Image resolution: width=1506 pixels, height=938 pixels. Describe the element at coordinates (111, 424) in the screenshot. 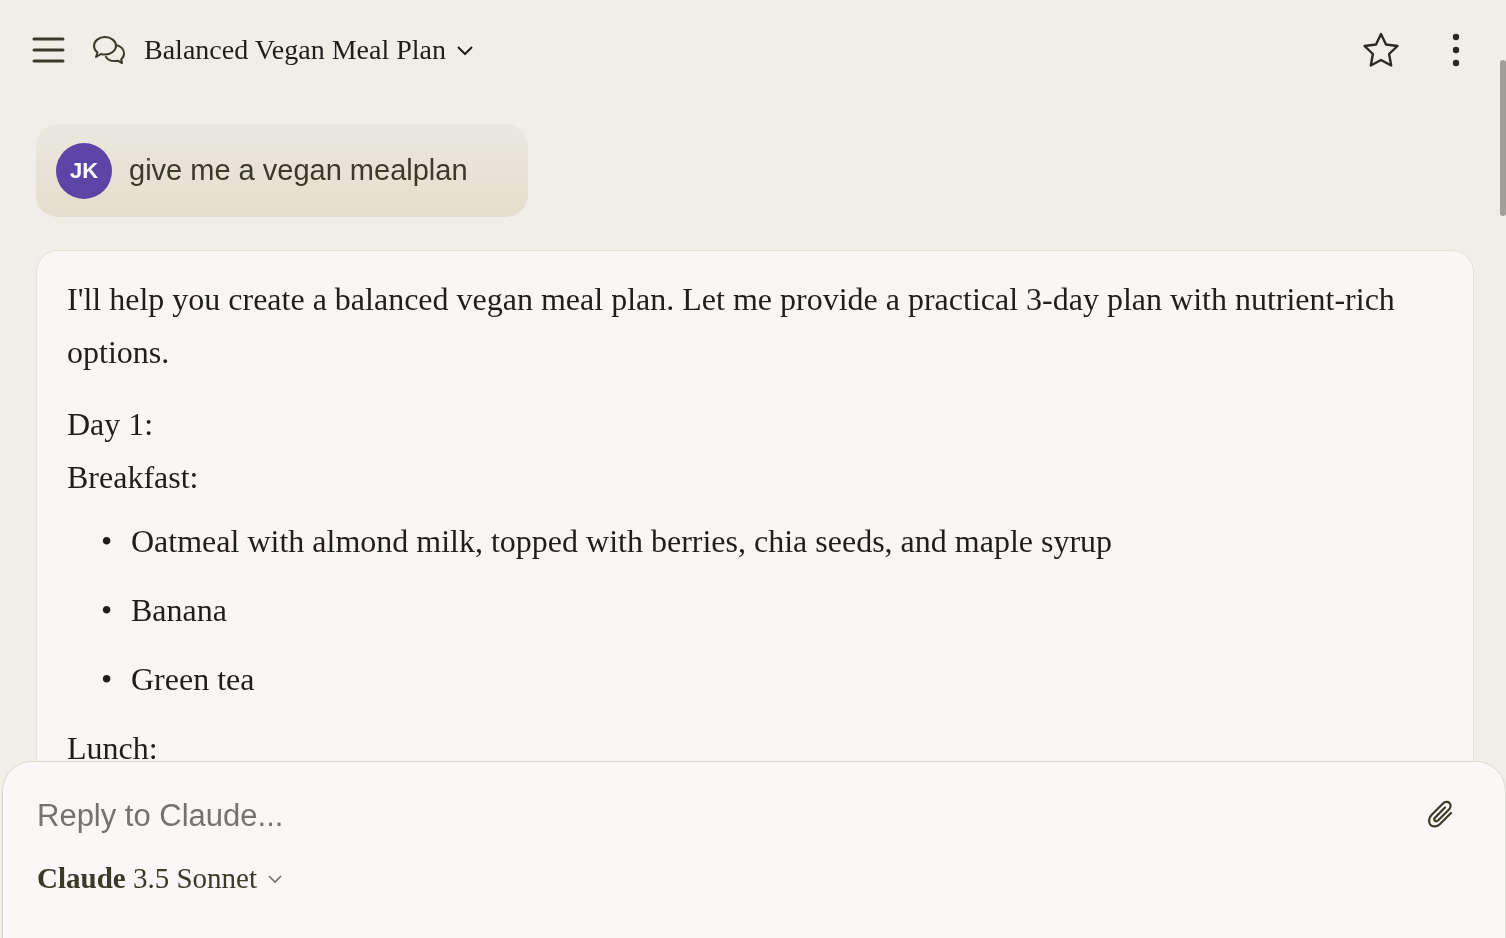

I see `response-heading: Day 1:` at that location.